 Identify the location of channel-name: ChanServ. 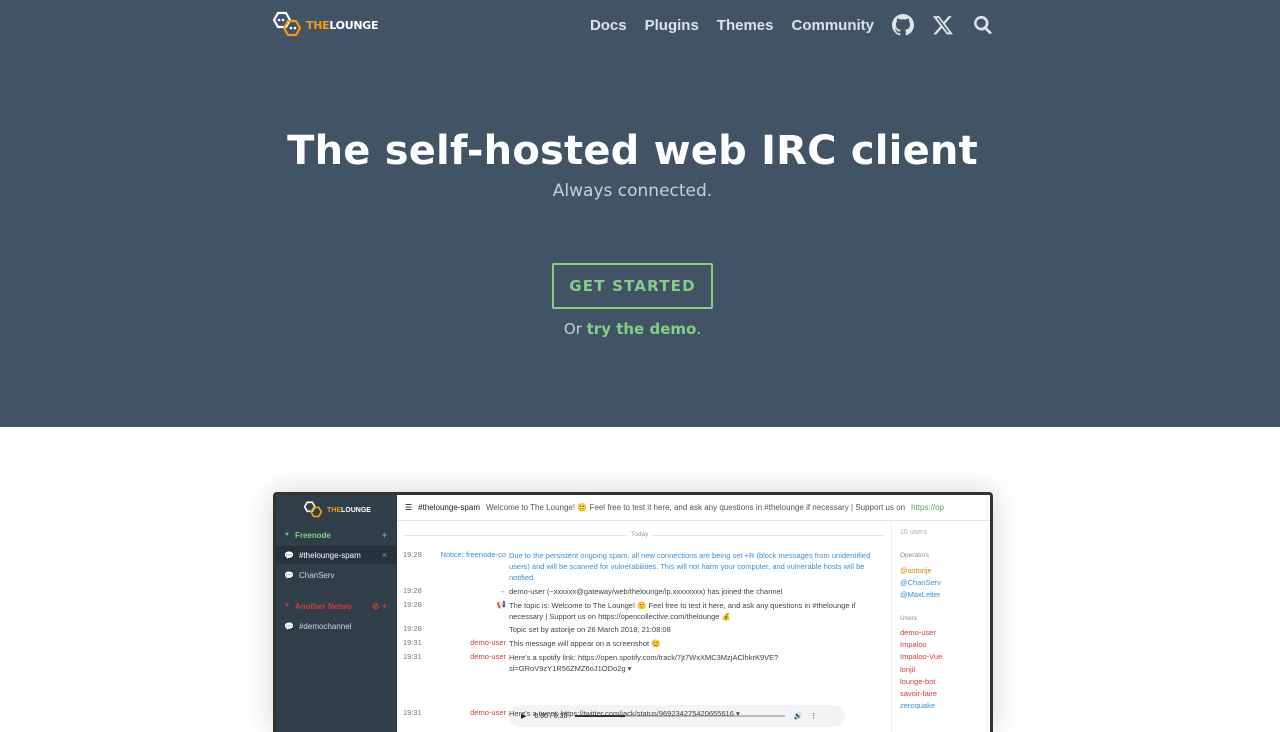
(316, 575).